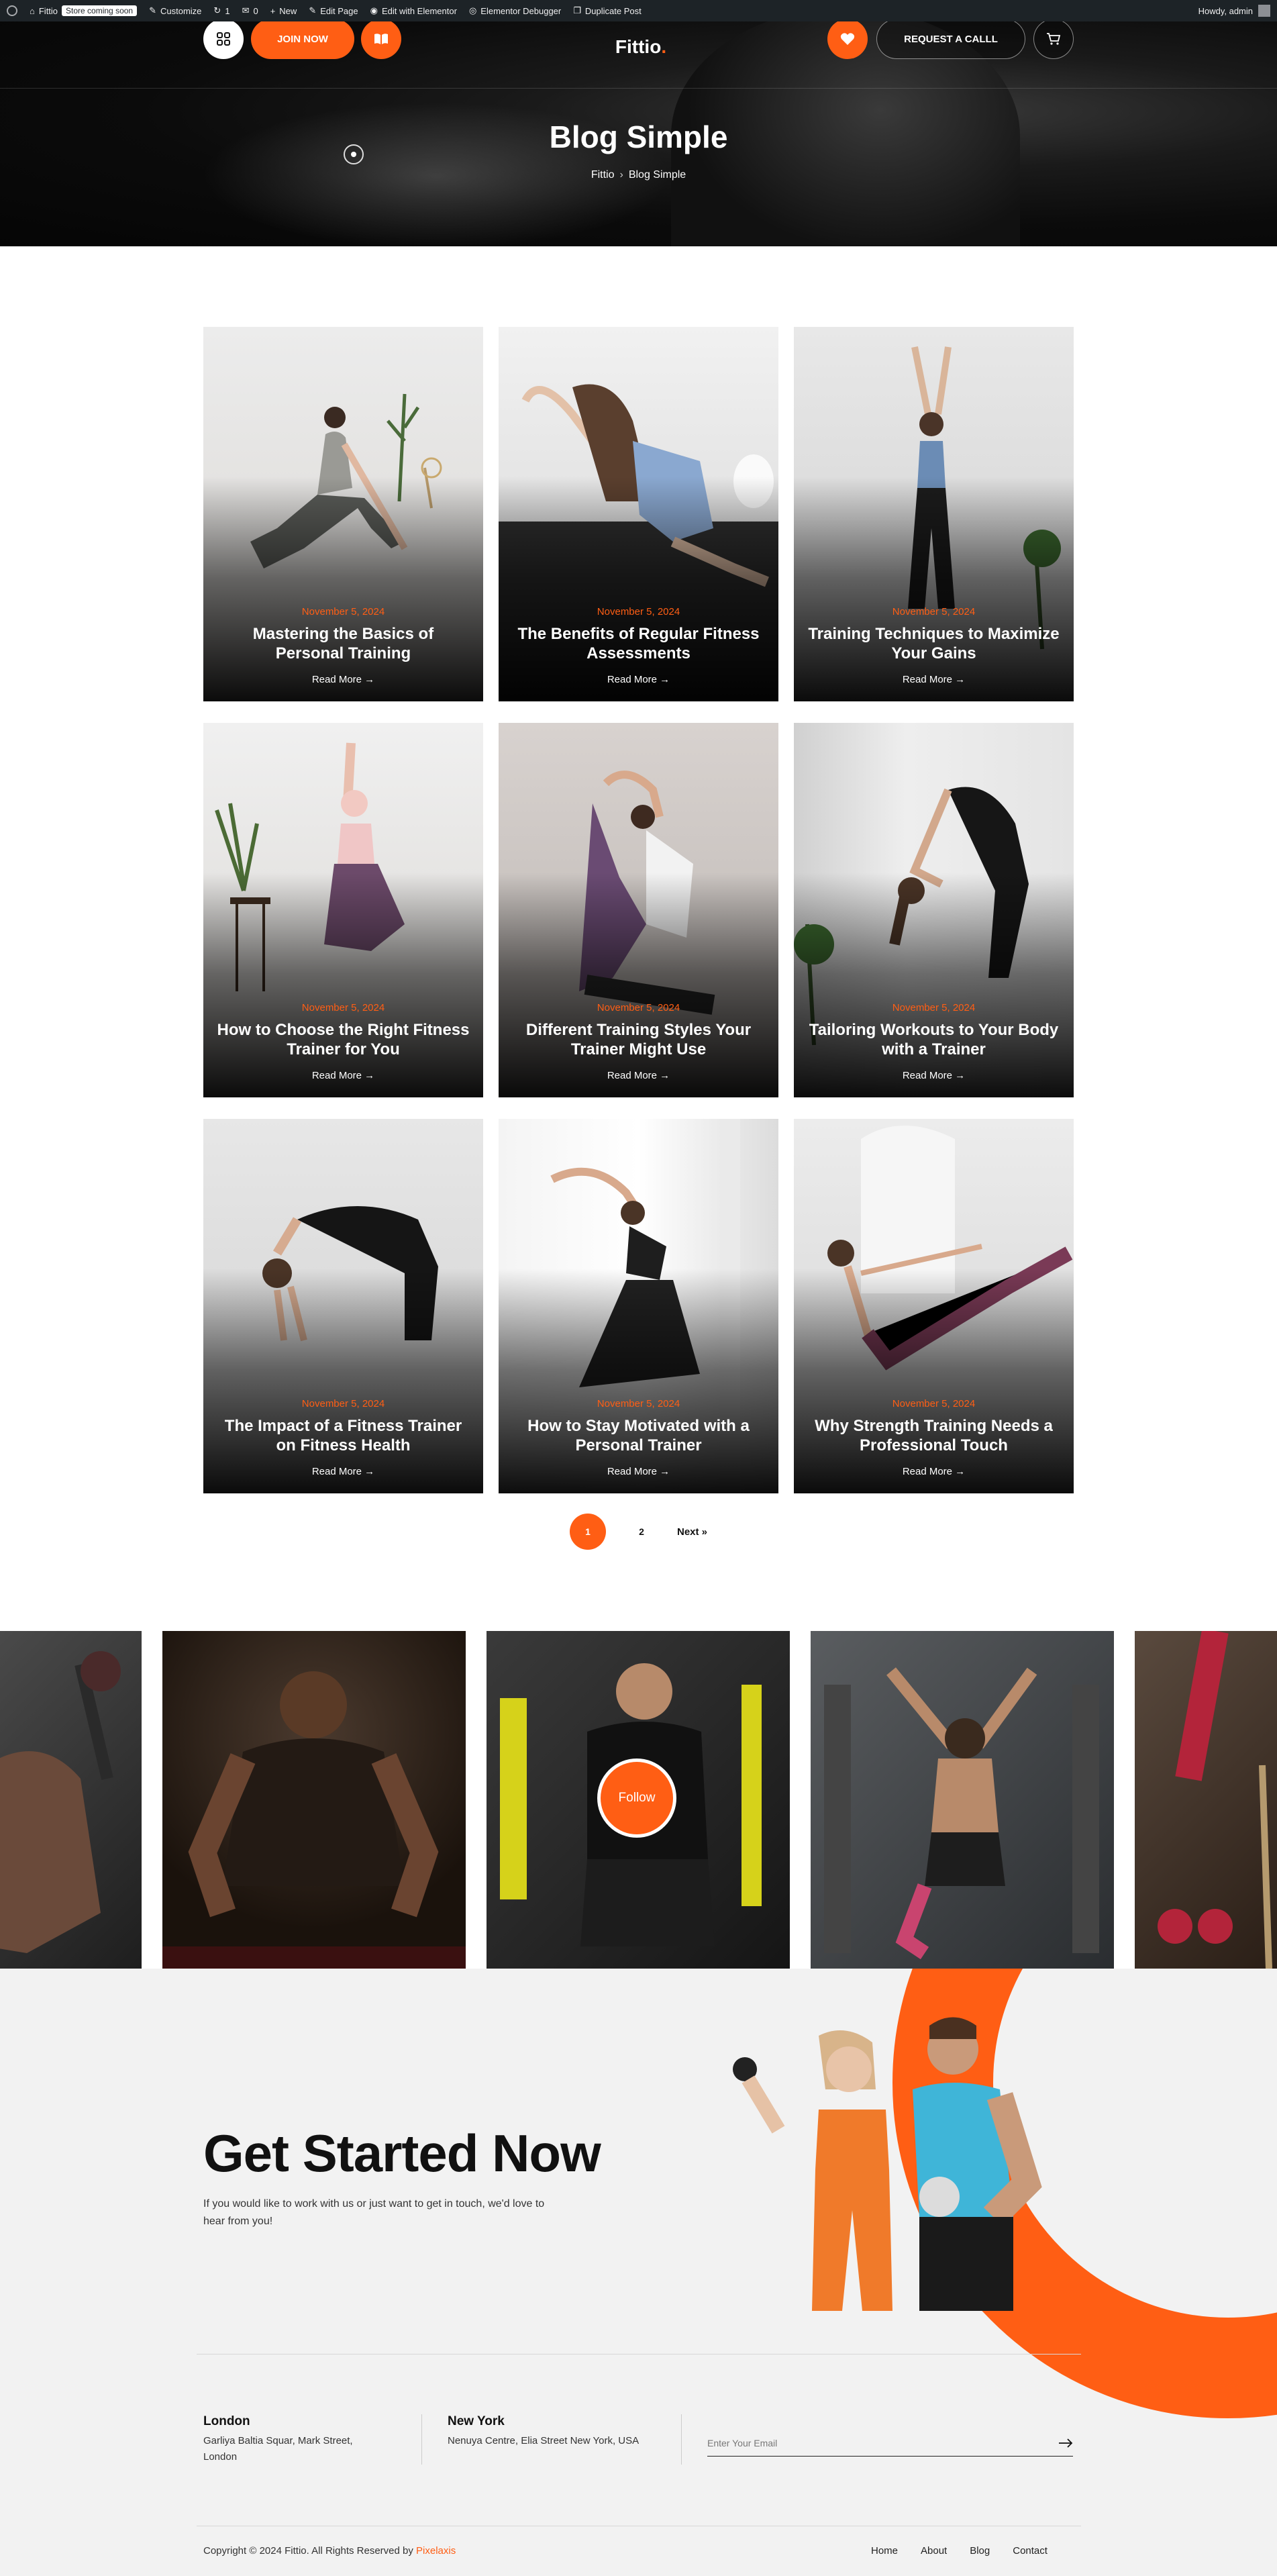 This screenshot has height=2576, width=1277. I want to click on admin-site-name: ⌂ Fittio Store coming soon, so click(84, 10).